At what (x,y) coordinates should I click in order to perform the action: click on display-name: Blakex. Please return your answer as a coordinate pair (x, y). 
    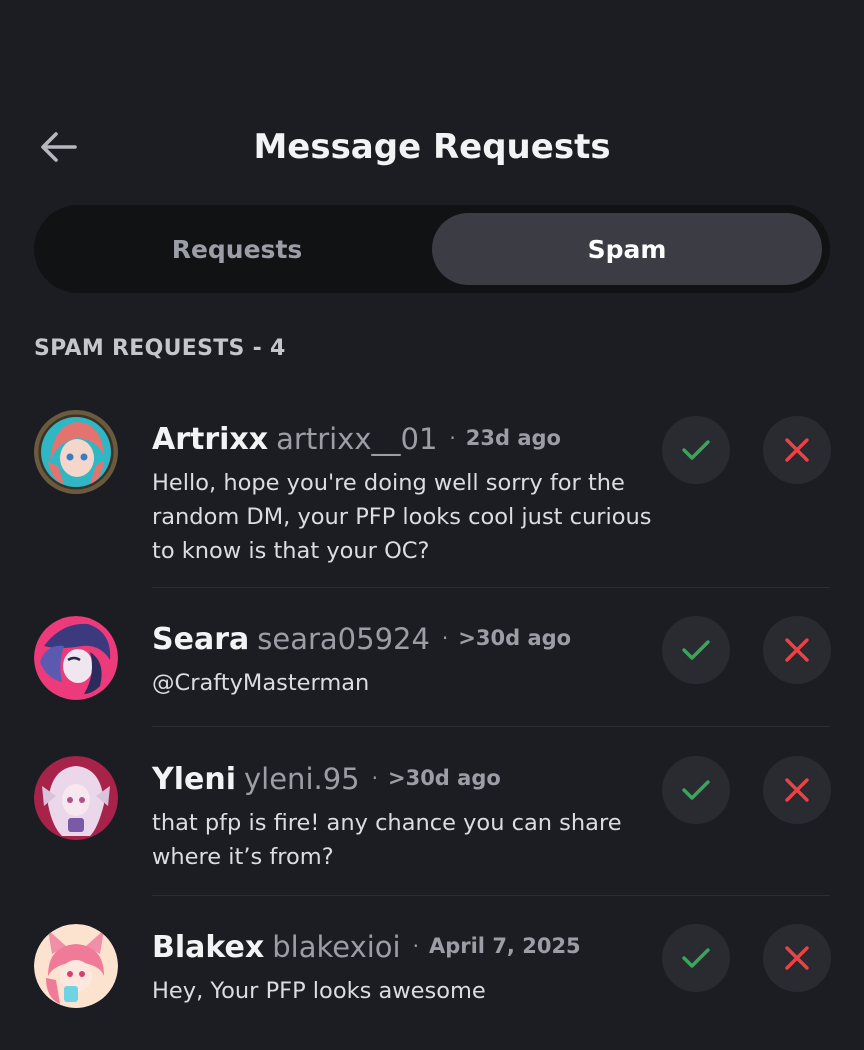
    Looking at the image, I should click on (208, 947).